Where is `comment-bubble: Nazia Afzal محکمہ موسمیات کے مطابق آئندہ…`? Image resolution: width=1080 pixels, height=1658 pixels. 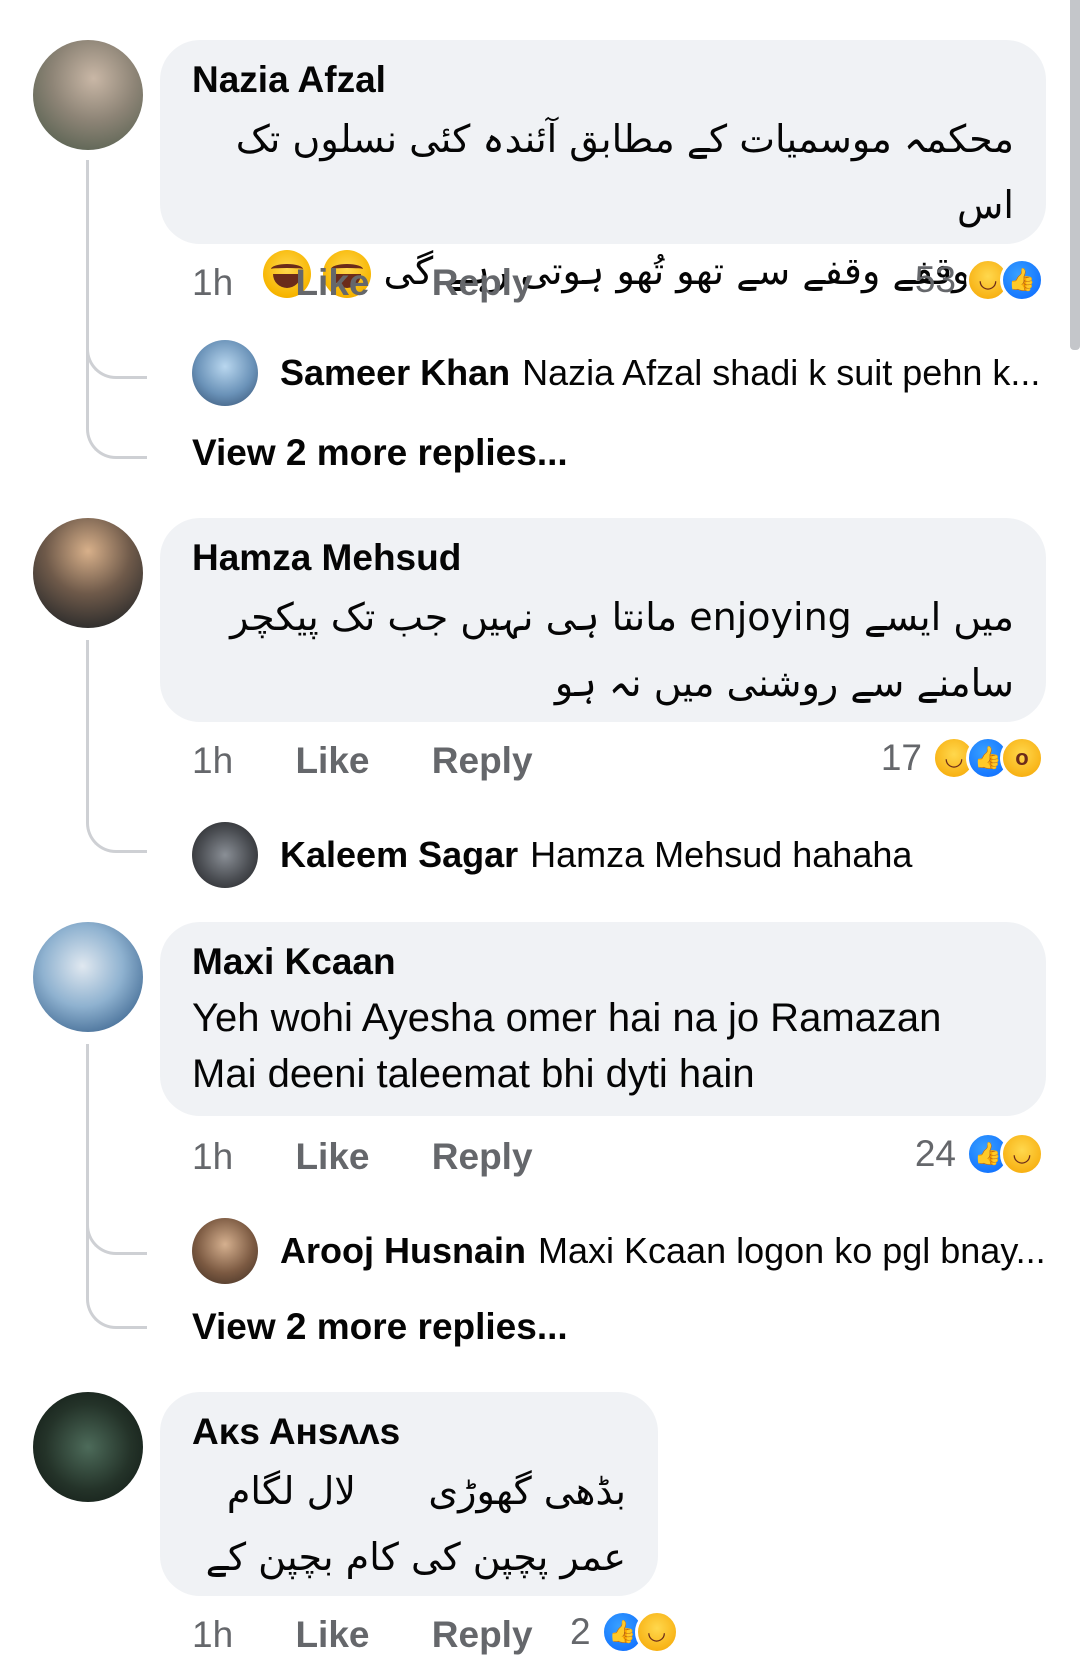 comment-bubble: Nazia Afzal محکمہ موسمیات کے مطابق آئندہ… is located at coordinates (603, 169).